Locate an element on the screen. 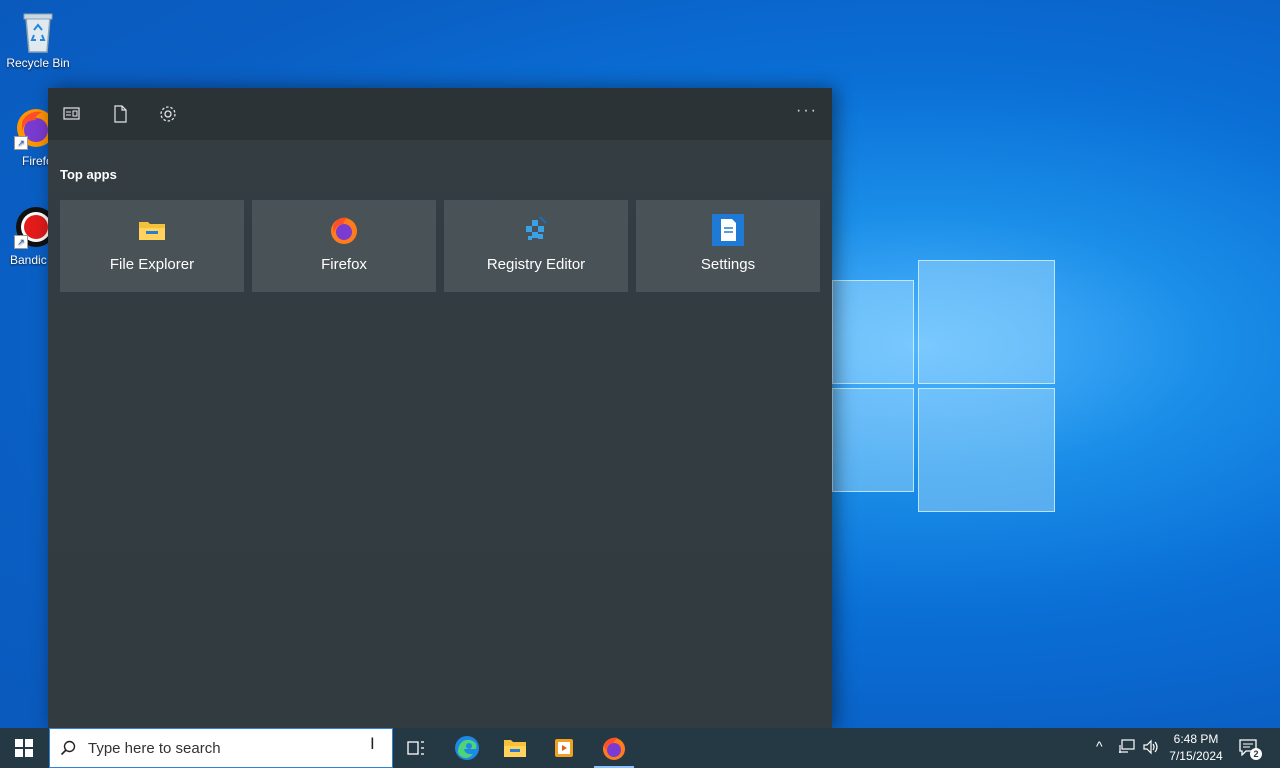 This screenshot has height=768, width=1280. desktop-icon-label: Bandic is located at coordinates (28, 260).